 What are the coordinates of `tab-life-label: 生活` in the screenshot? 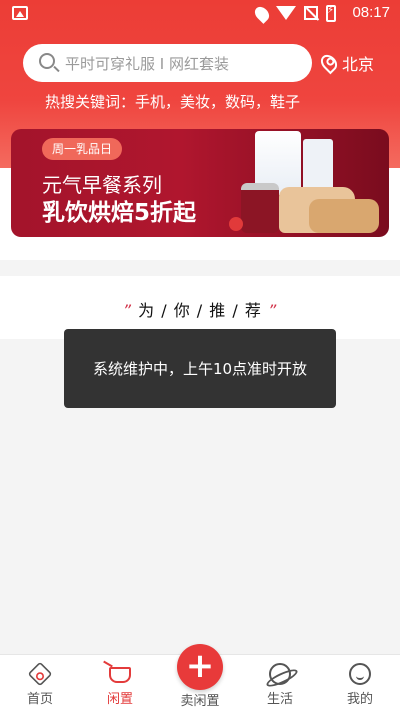 It's located at (279, 699).